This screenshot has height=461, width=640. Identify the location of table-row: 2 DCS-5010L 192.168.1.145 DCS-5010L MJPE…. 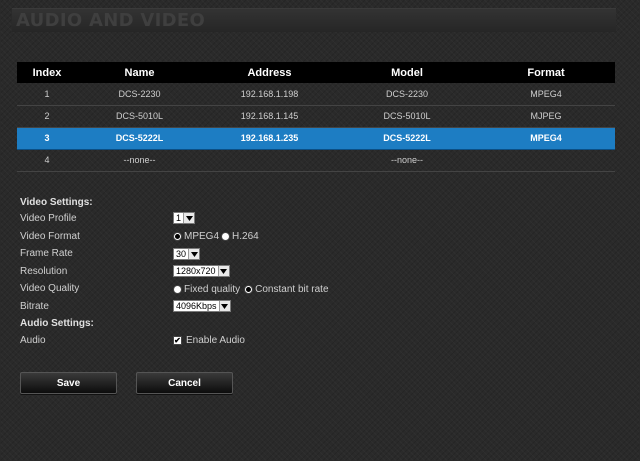
(316, 116).